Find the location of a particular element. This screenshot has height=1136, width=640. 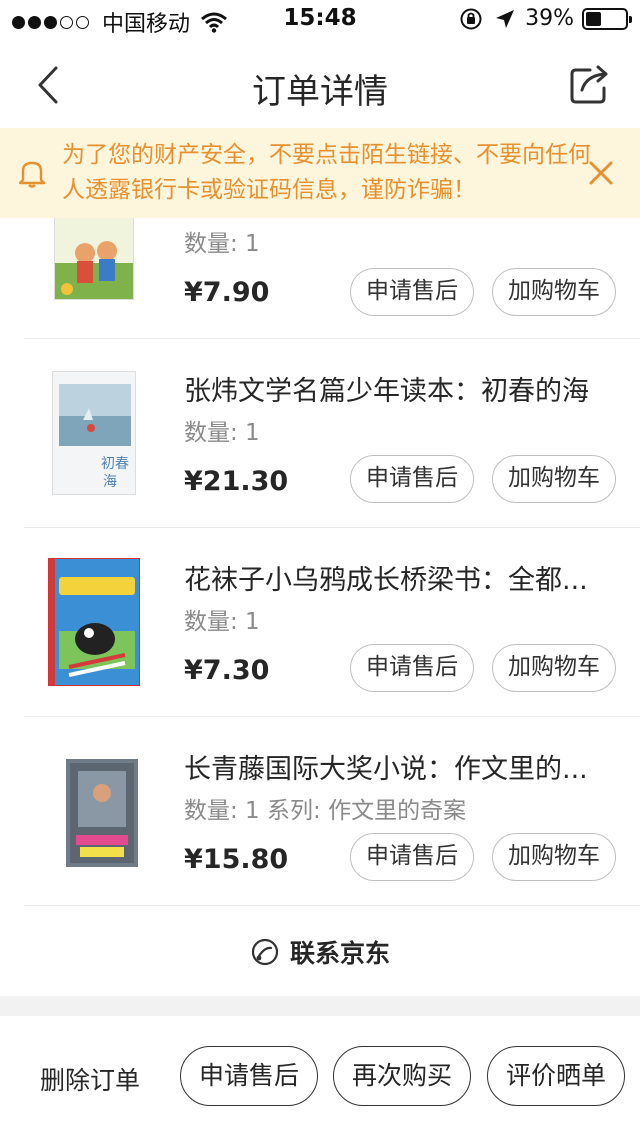

orientation-lock-icon is located at coordinates (471, 18).